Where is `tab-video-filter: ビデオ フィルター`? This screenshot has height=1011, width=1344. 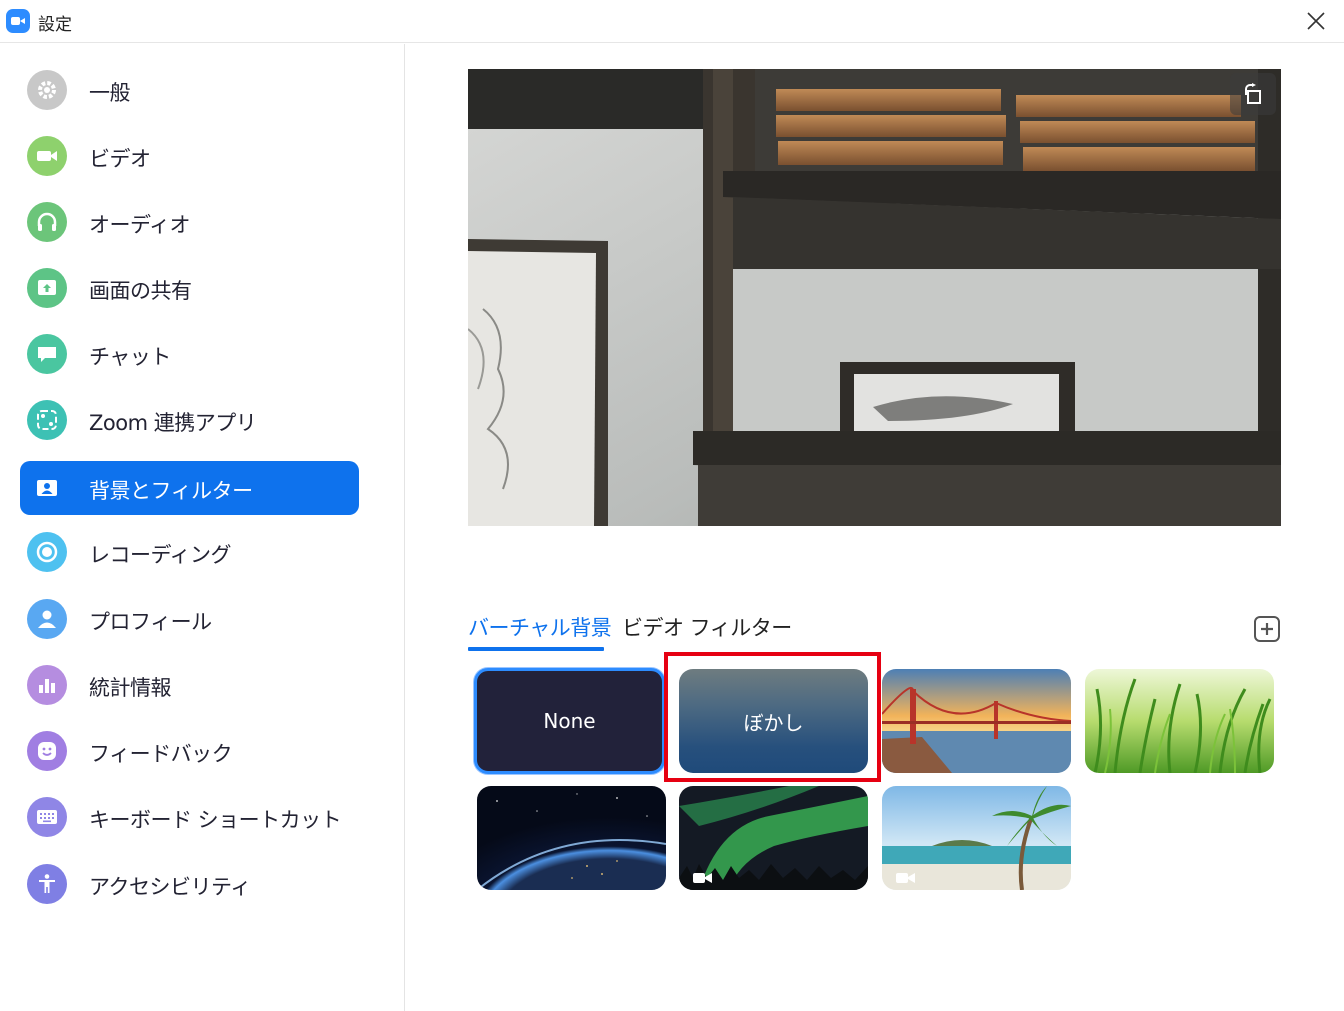 tab-video-filter: ビデオ フィルター is located at coordinates (707, 627).